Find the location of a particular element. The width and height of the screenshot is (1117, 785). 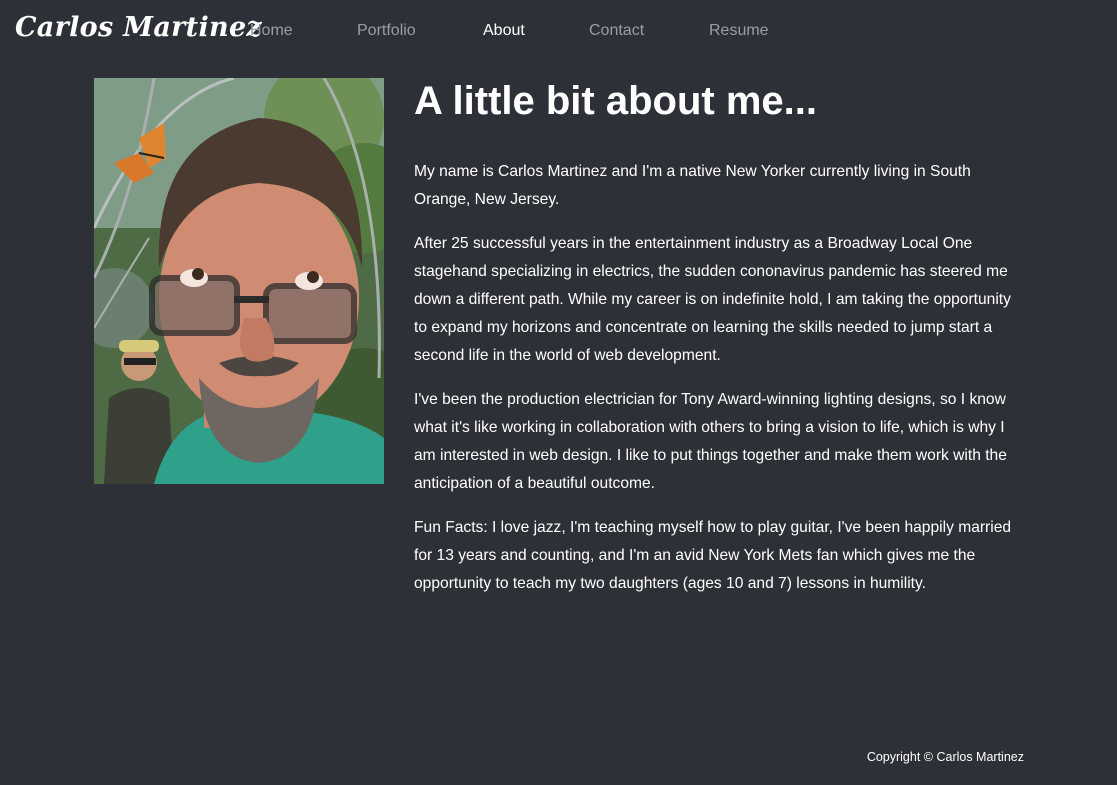

nav-about: About is located at coordinates (504, 31).